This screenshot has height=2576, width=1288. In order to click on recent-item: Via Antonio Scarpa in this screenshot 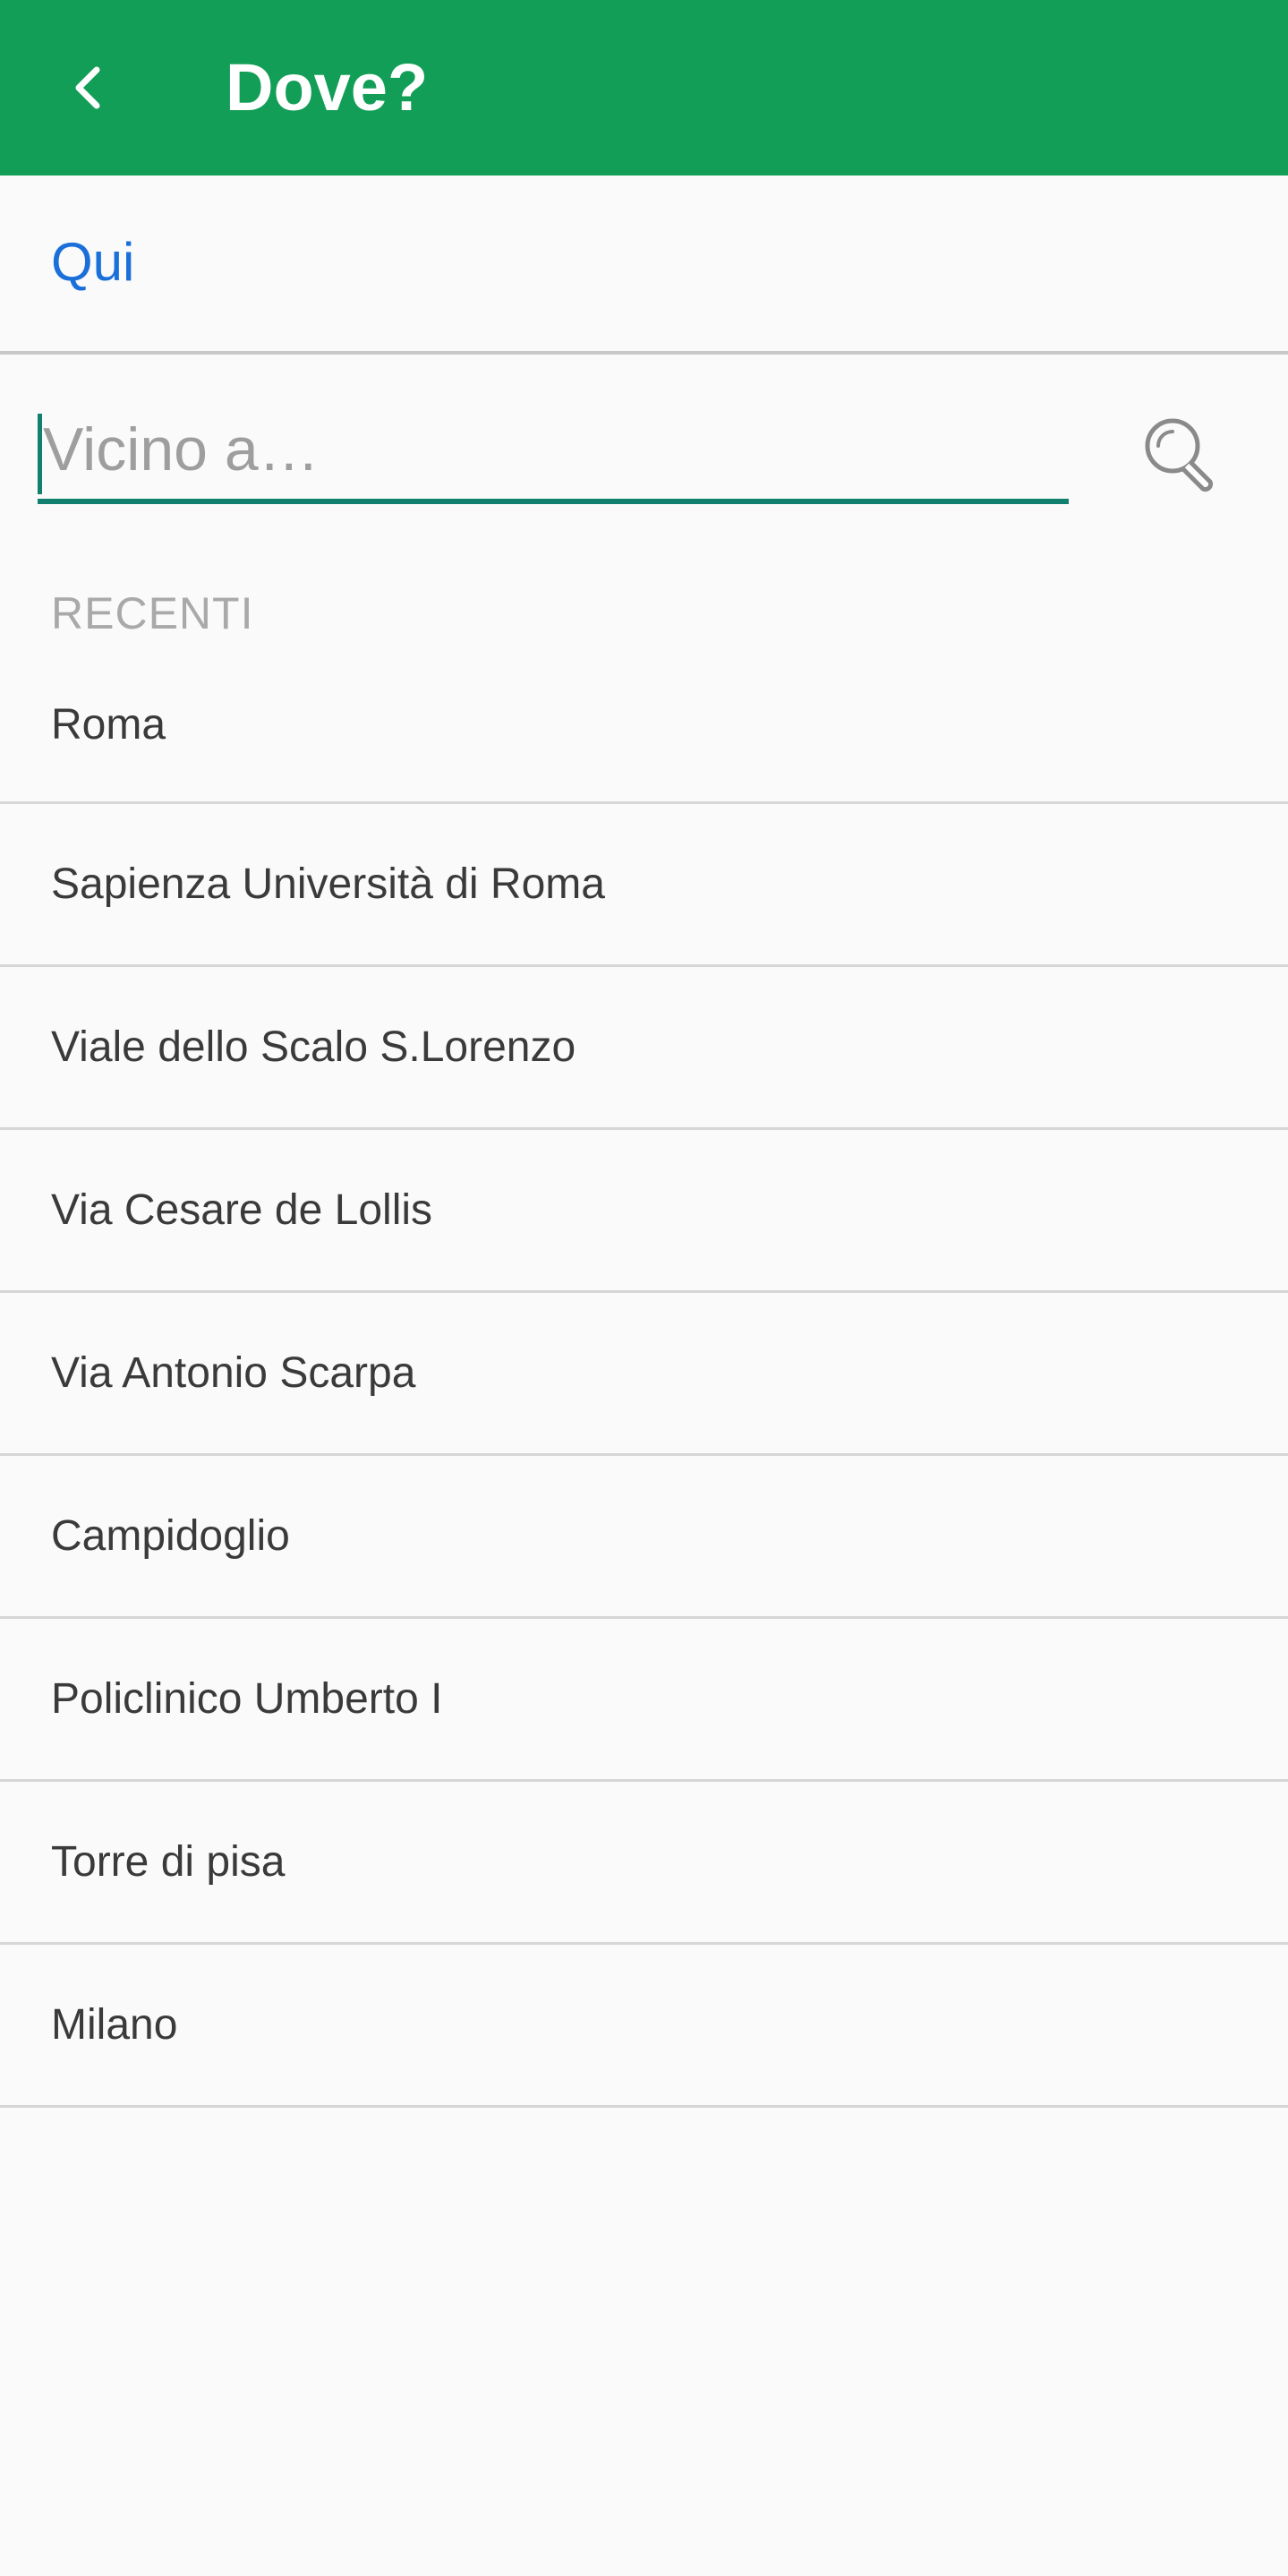, I will do `click(644, 1374)`.